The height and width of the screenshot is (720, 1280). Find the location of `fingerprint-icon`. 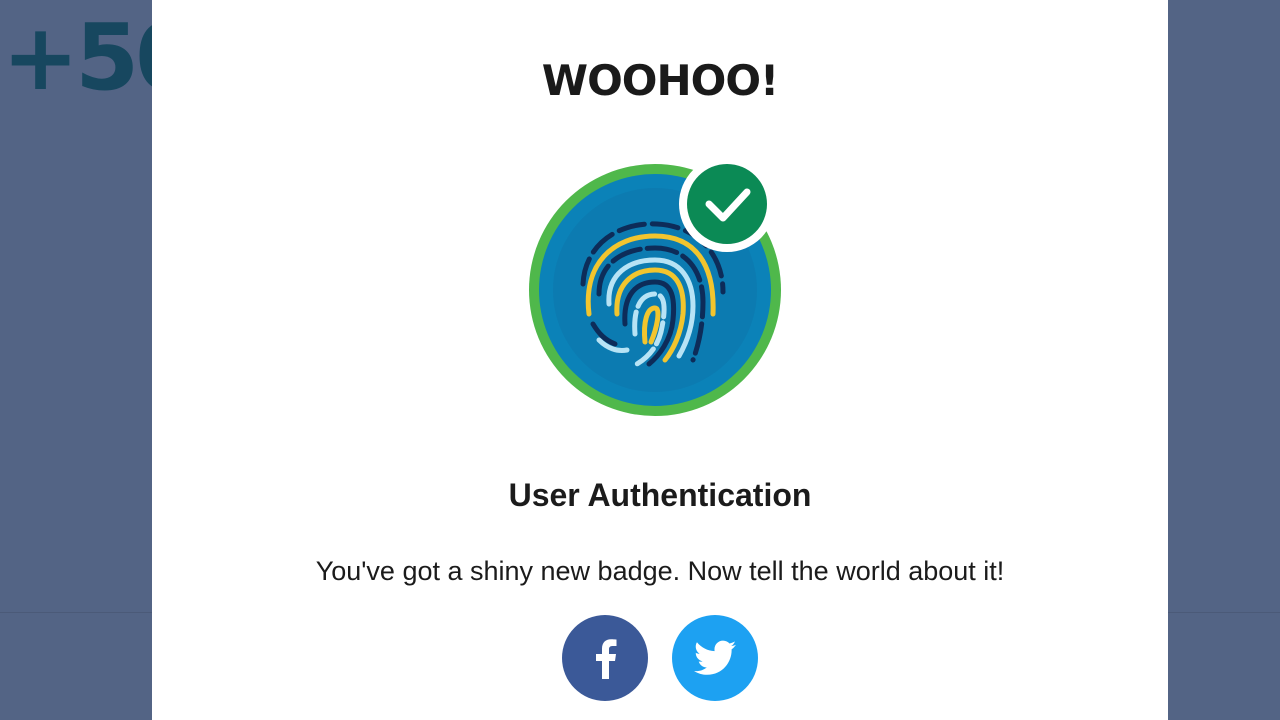

fingerprint-icon is located at coordinates (655, 290).